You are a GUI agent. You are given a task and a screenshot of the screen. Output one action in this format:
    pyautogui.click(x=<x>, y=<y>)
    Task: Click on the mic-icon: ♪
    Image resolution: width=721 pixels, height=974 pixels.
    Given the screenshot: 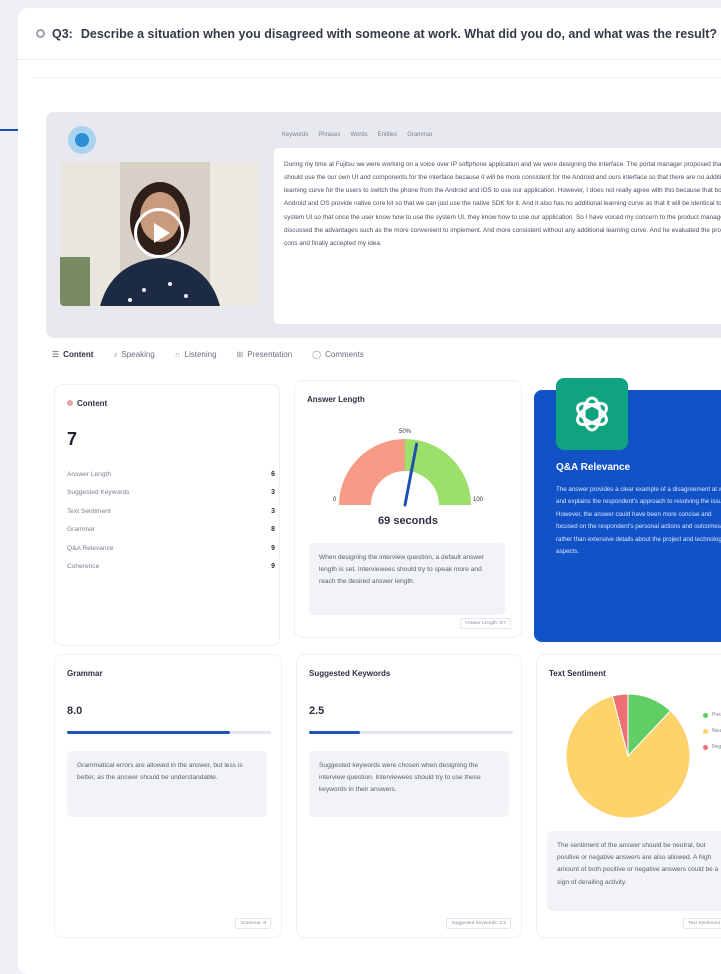 What is the action you would take?
    pyautogui.click(x=115, y=354)
    